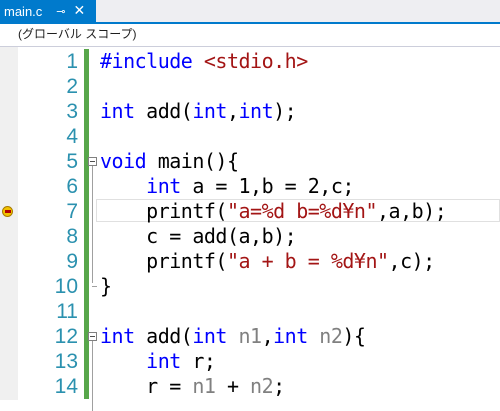  Describe the element at coordinates (94, 286) in the screenshot. I see `fold-end-tick` at that location.